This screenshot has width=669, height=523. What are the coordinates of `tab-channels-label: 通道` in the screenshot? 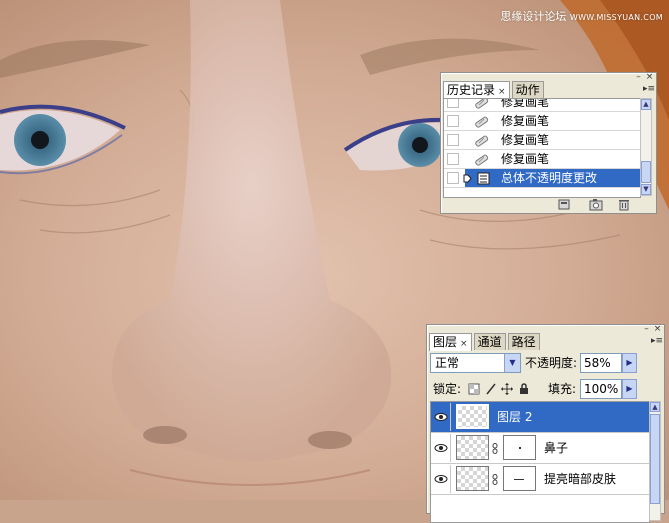 It's located at (489, 342).